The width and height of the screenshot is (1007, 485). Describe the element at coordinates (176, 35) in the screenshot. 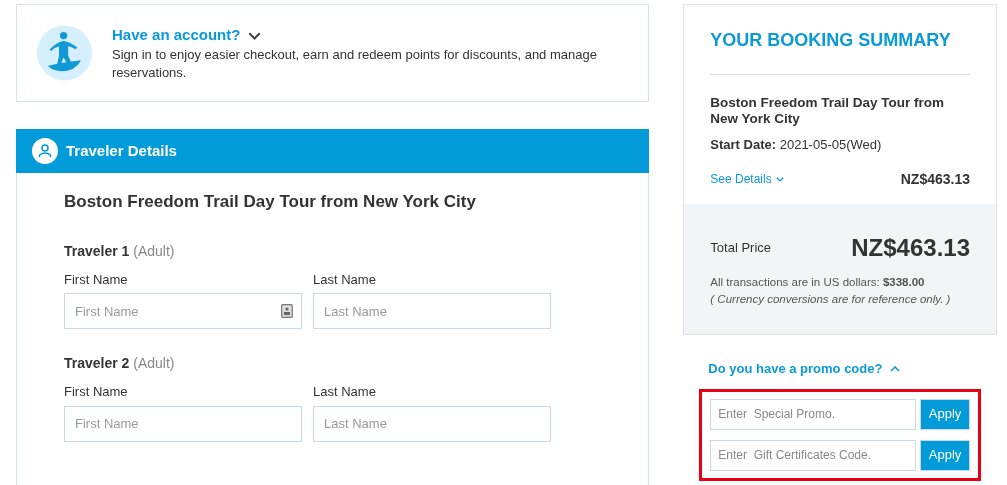

I see `account-link: Have an account?` at that location.